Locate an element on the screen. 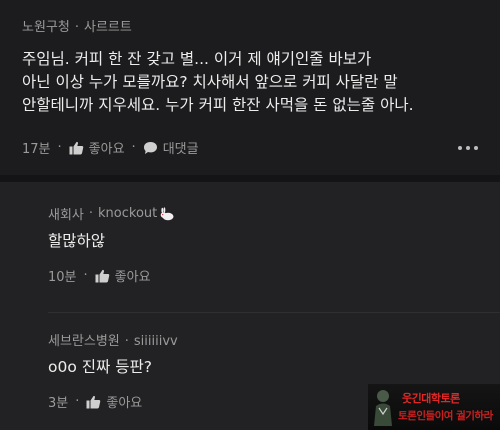 The image size is (500, 430). reply-meta: 새회사 · knockout is located at coordinates (111, 213).